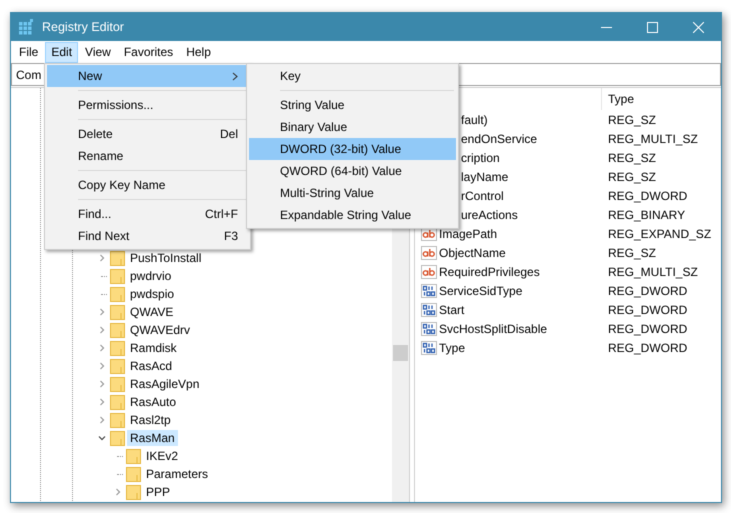  I want to click on menu-item: Delete Del, so click(147, 134).